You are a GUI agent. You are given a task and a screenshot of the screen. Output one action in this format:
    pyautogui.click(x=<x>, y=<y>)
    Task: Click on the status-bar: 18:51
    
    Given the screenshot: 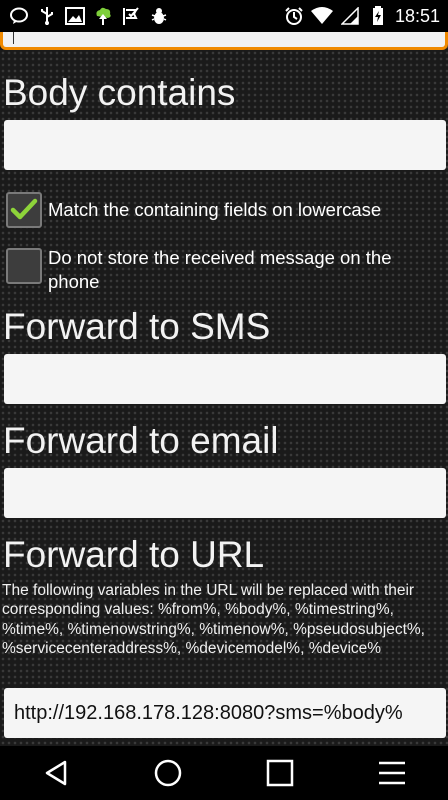 What is the action you would take?
    pyautogui.click(x=224, y=16)
    